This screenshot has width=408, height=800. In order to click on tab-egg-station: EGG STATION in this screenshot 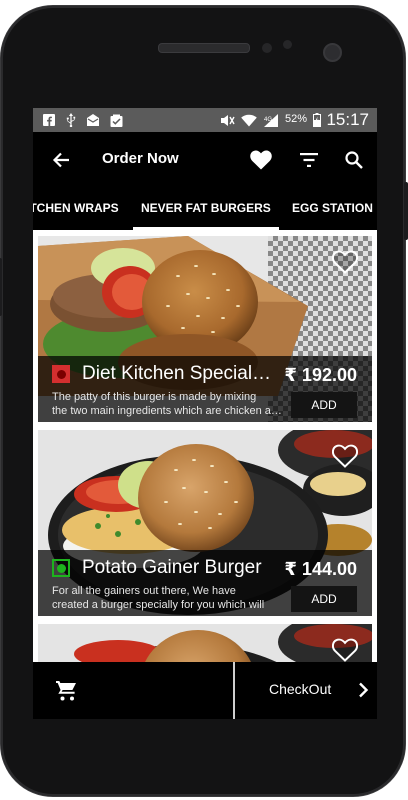, I will do `click(332, 208)`.